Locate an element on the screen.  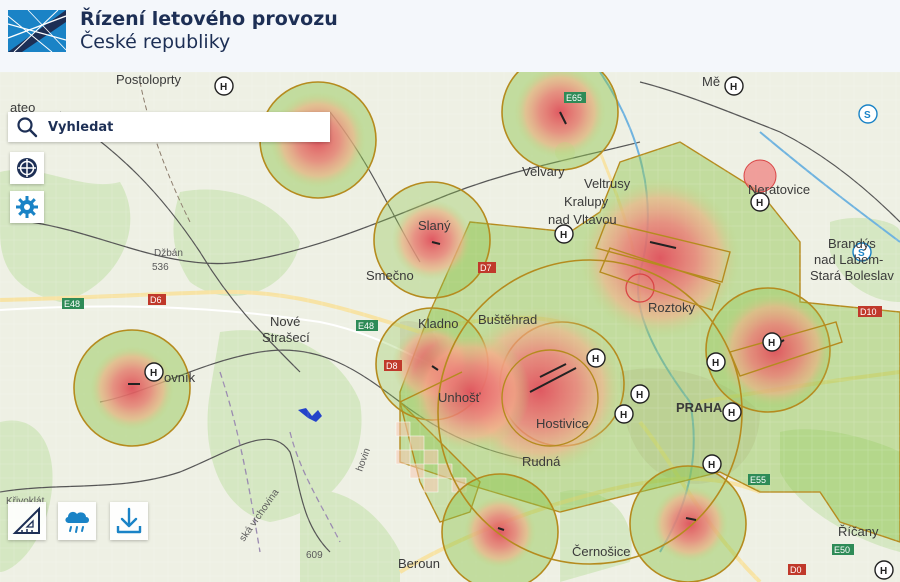
download-button is located at coordinates (129, 521).